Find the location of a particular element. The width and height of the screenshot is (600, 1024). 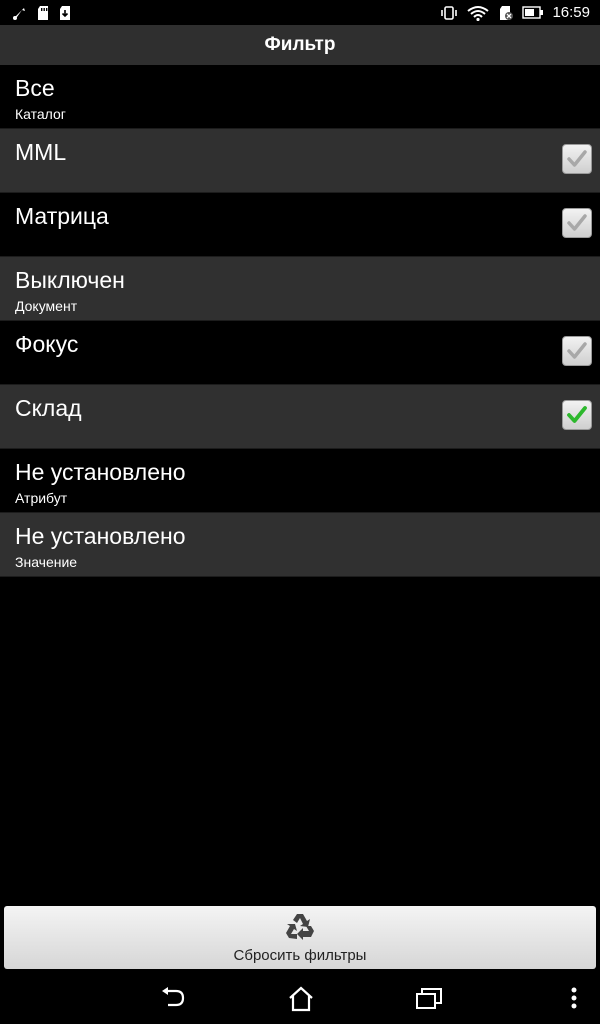

reset-filters-button: Сбросить фильтры is located at coordinates (300, 937).